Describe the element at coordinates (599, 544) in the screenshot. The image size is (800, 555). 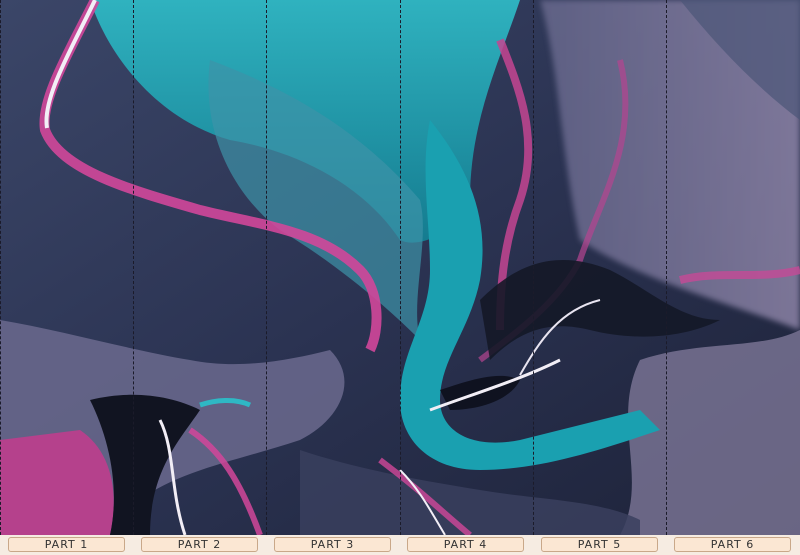
I see `panel-label-part-5: PART 5` at that location.